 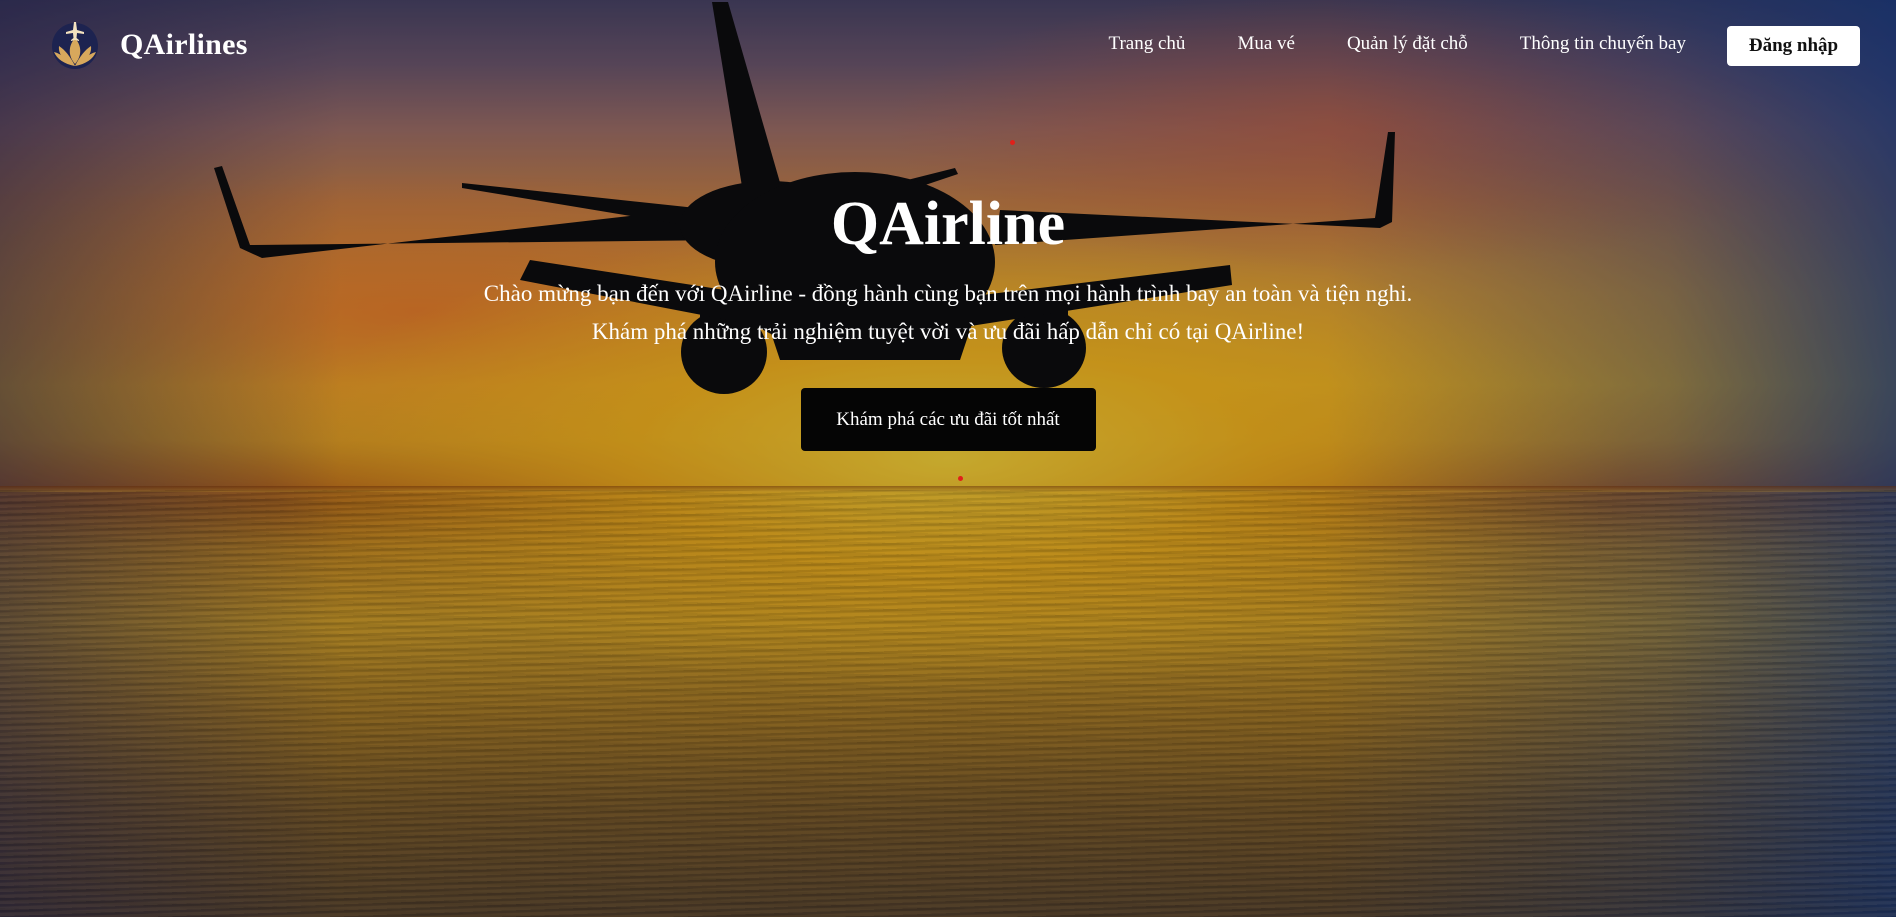 What do you see at coordinates (1147, 44) in the screenshot?
I see `nav-link-home: Trang chủ` at bounding box center [1147, 44].